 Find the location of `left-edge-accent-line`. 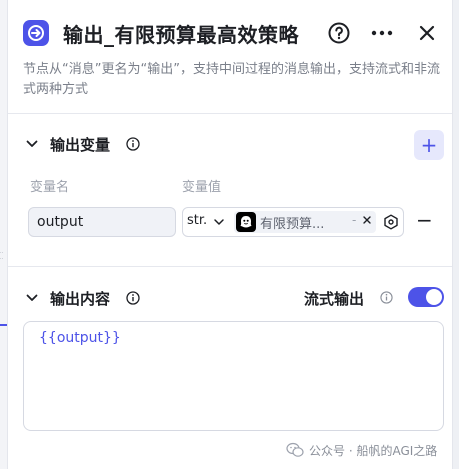

left-edge-accent-line is located at coordinates (3, 325).